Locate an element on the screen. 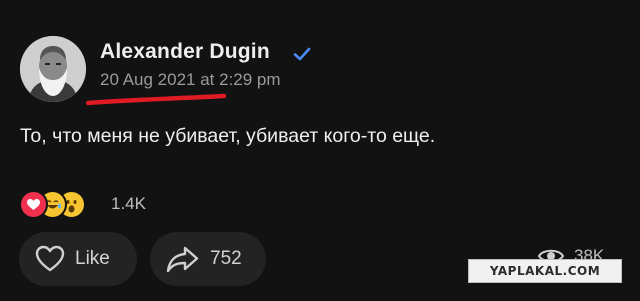  red-underline-annotation is located at coordinates (156, 99).